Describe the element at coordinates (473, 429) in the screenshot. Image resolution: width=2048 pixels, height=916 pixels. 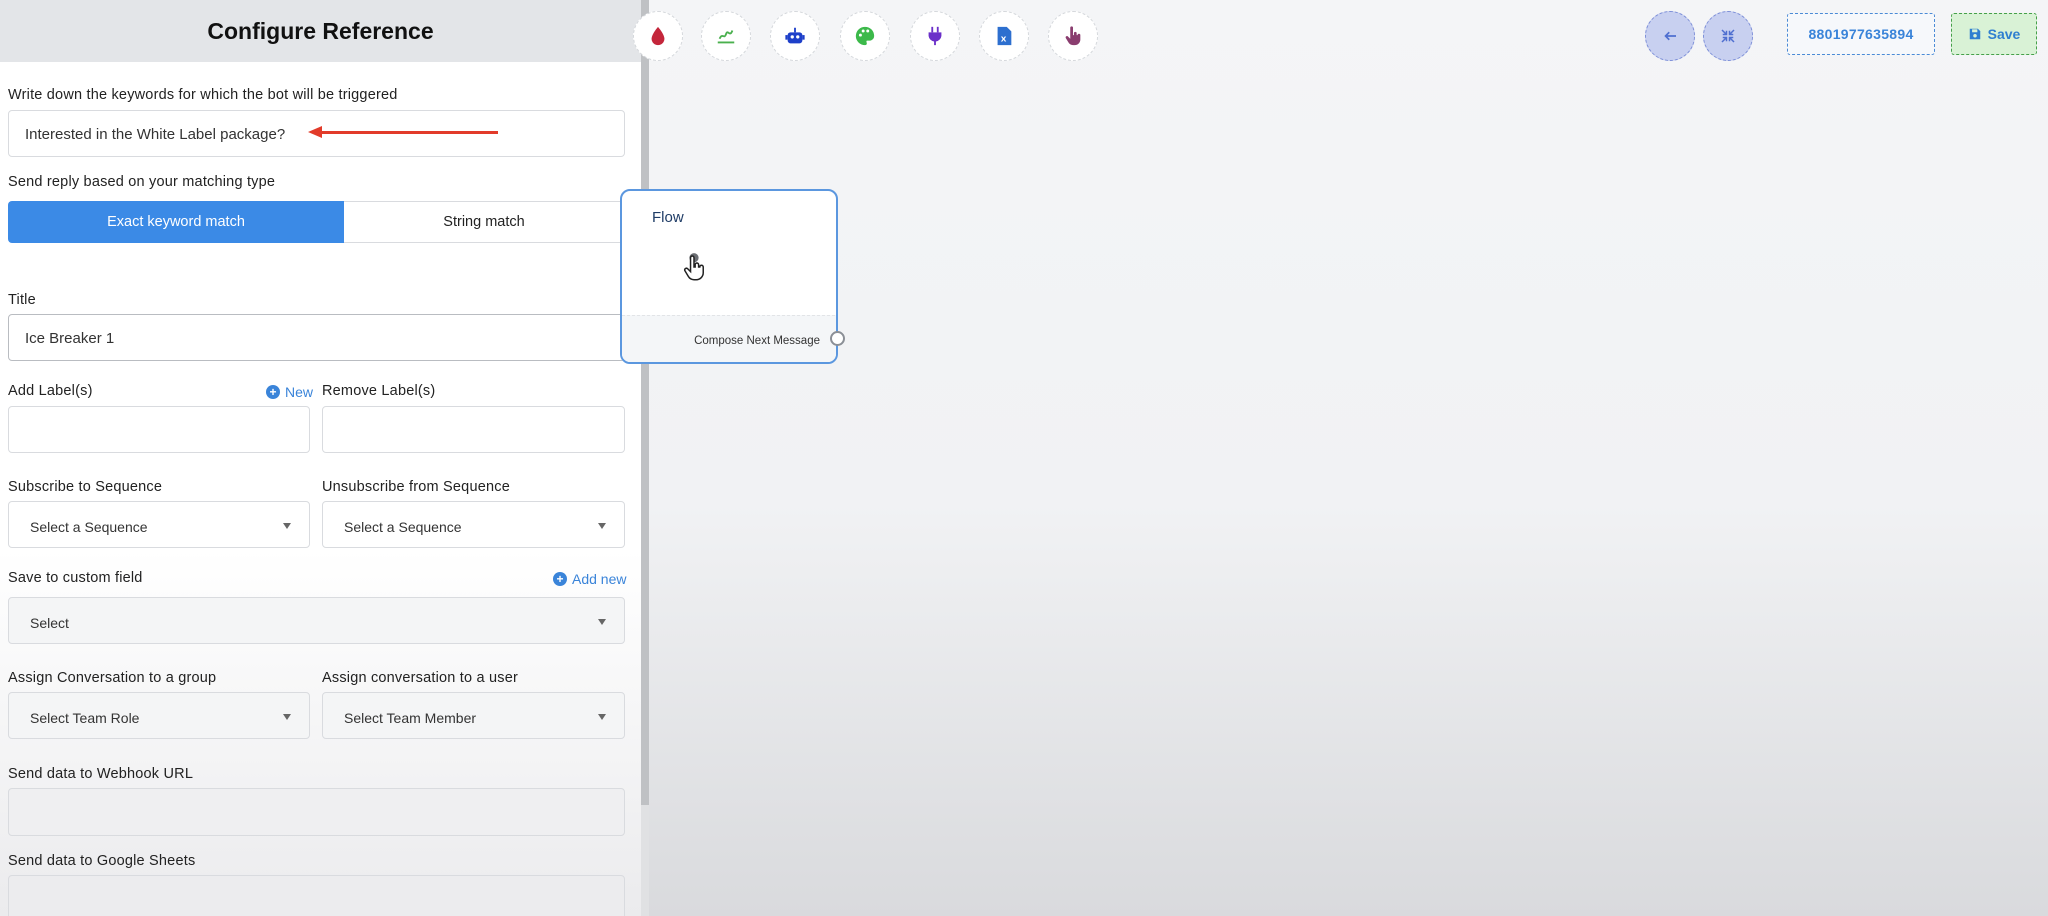
I see `remove-labels-input` at that location.